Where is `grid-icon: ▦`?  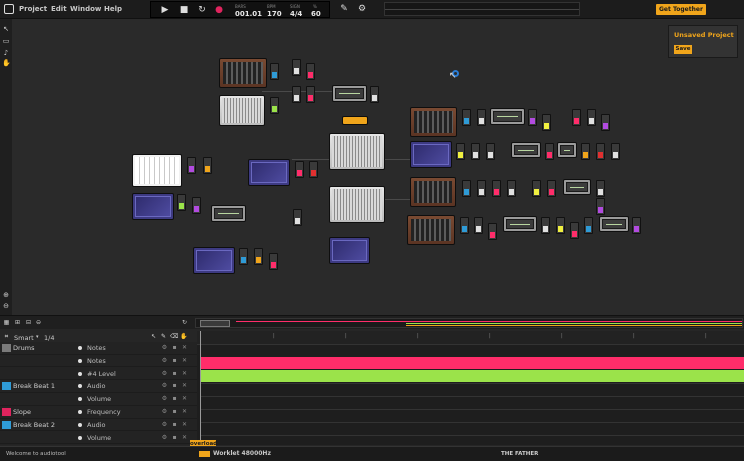
grid-icon: ▦ is located at coordinates (6, 322).